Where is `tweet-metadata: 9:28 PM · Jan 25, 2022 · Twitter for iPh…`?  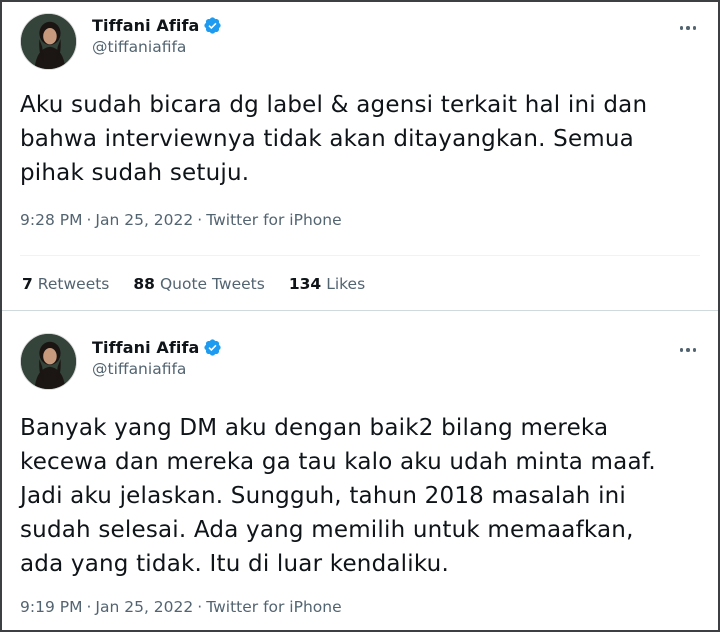 tweet-metadata: 9:28 PM · Jan 25, 2022 · Twitter for iPh… is located at coordinates (181, 220).